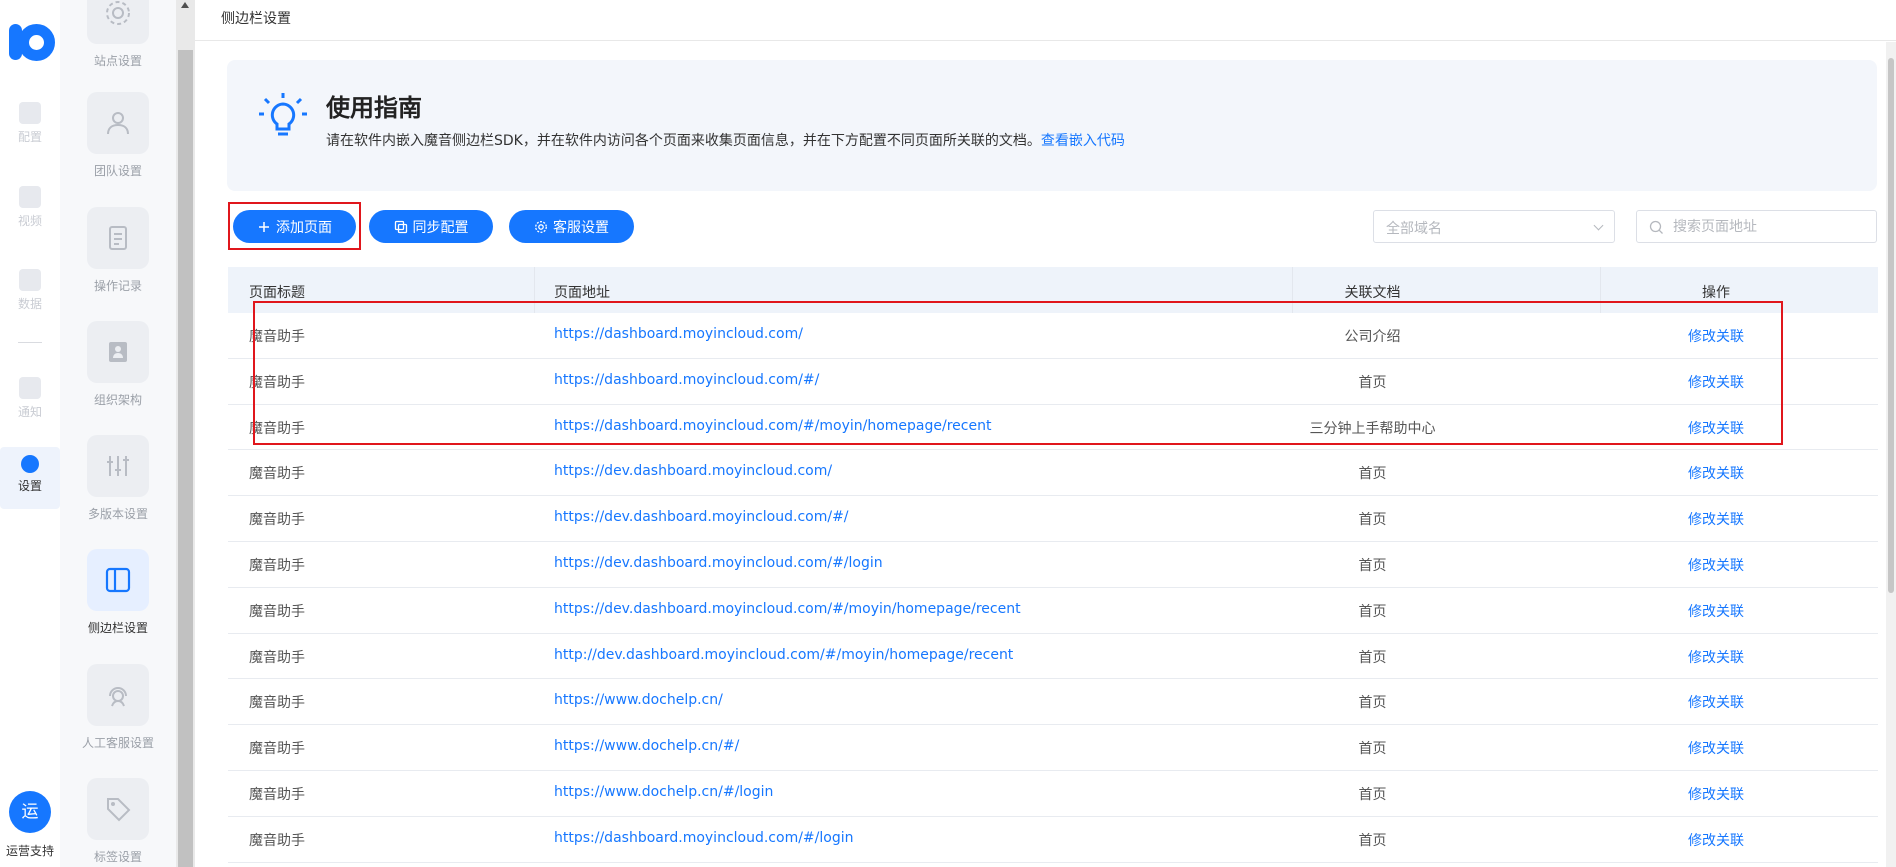  I want to click on submenu-item-service: 人工客服设置, so click(118, 721).